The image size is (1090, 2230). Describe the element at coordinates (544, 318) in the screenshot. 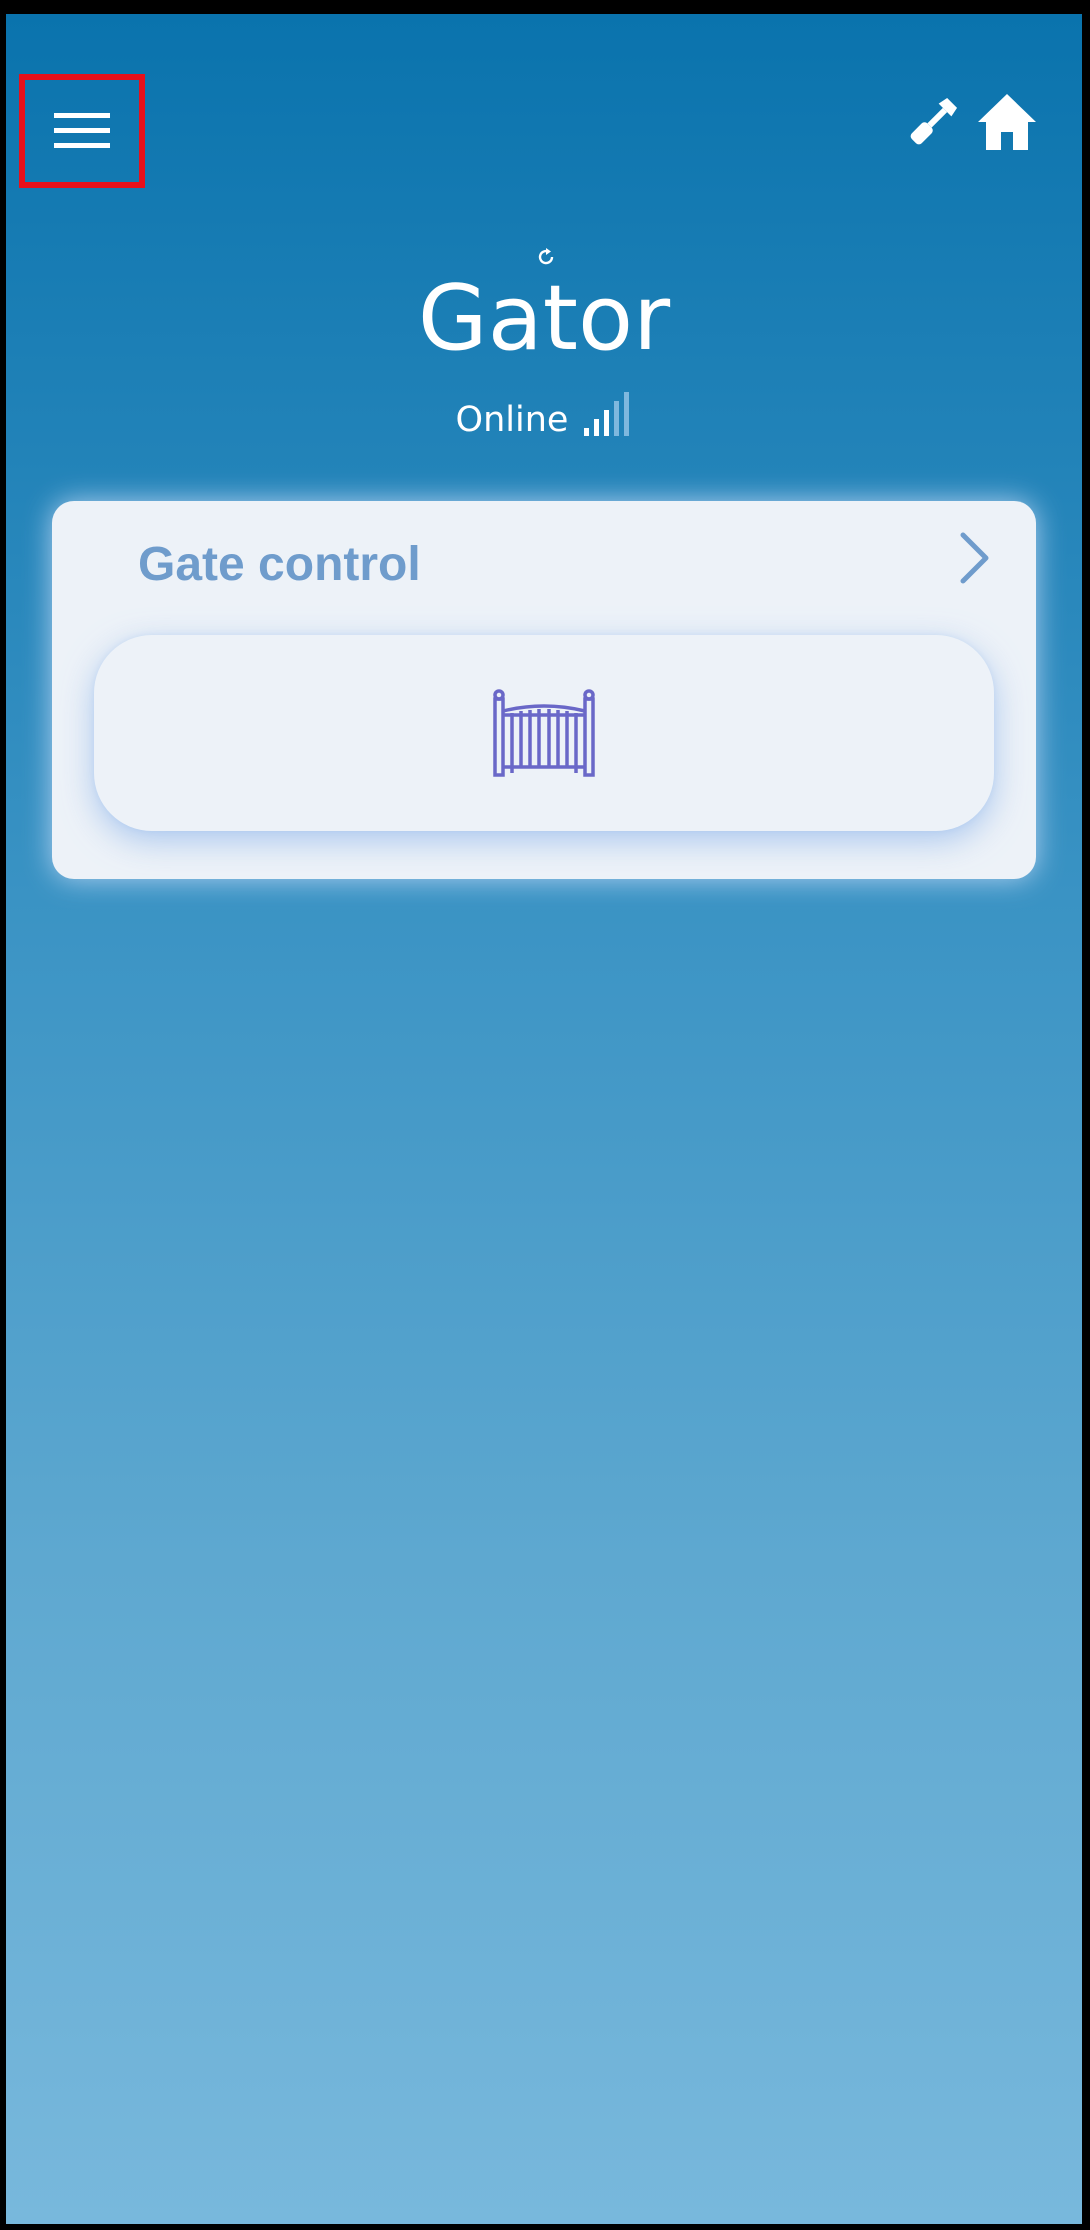

I see `device-name: Gator` at that location.